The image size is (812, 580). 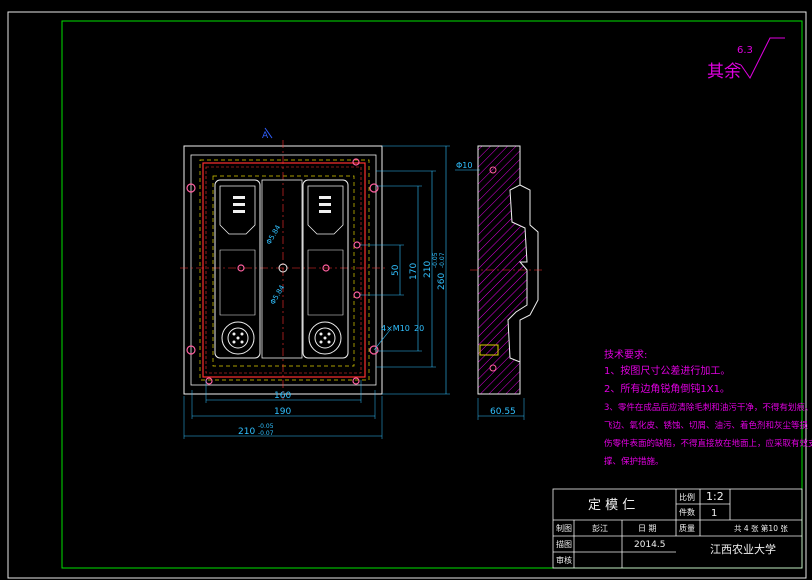 What do you see at coordinates (761, 528) in the screenshot?
I see `sheets: 共 4 张 第10 张` at bounding box center [761, 528].